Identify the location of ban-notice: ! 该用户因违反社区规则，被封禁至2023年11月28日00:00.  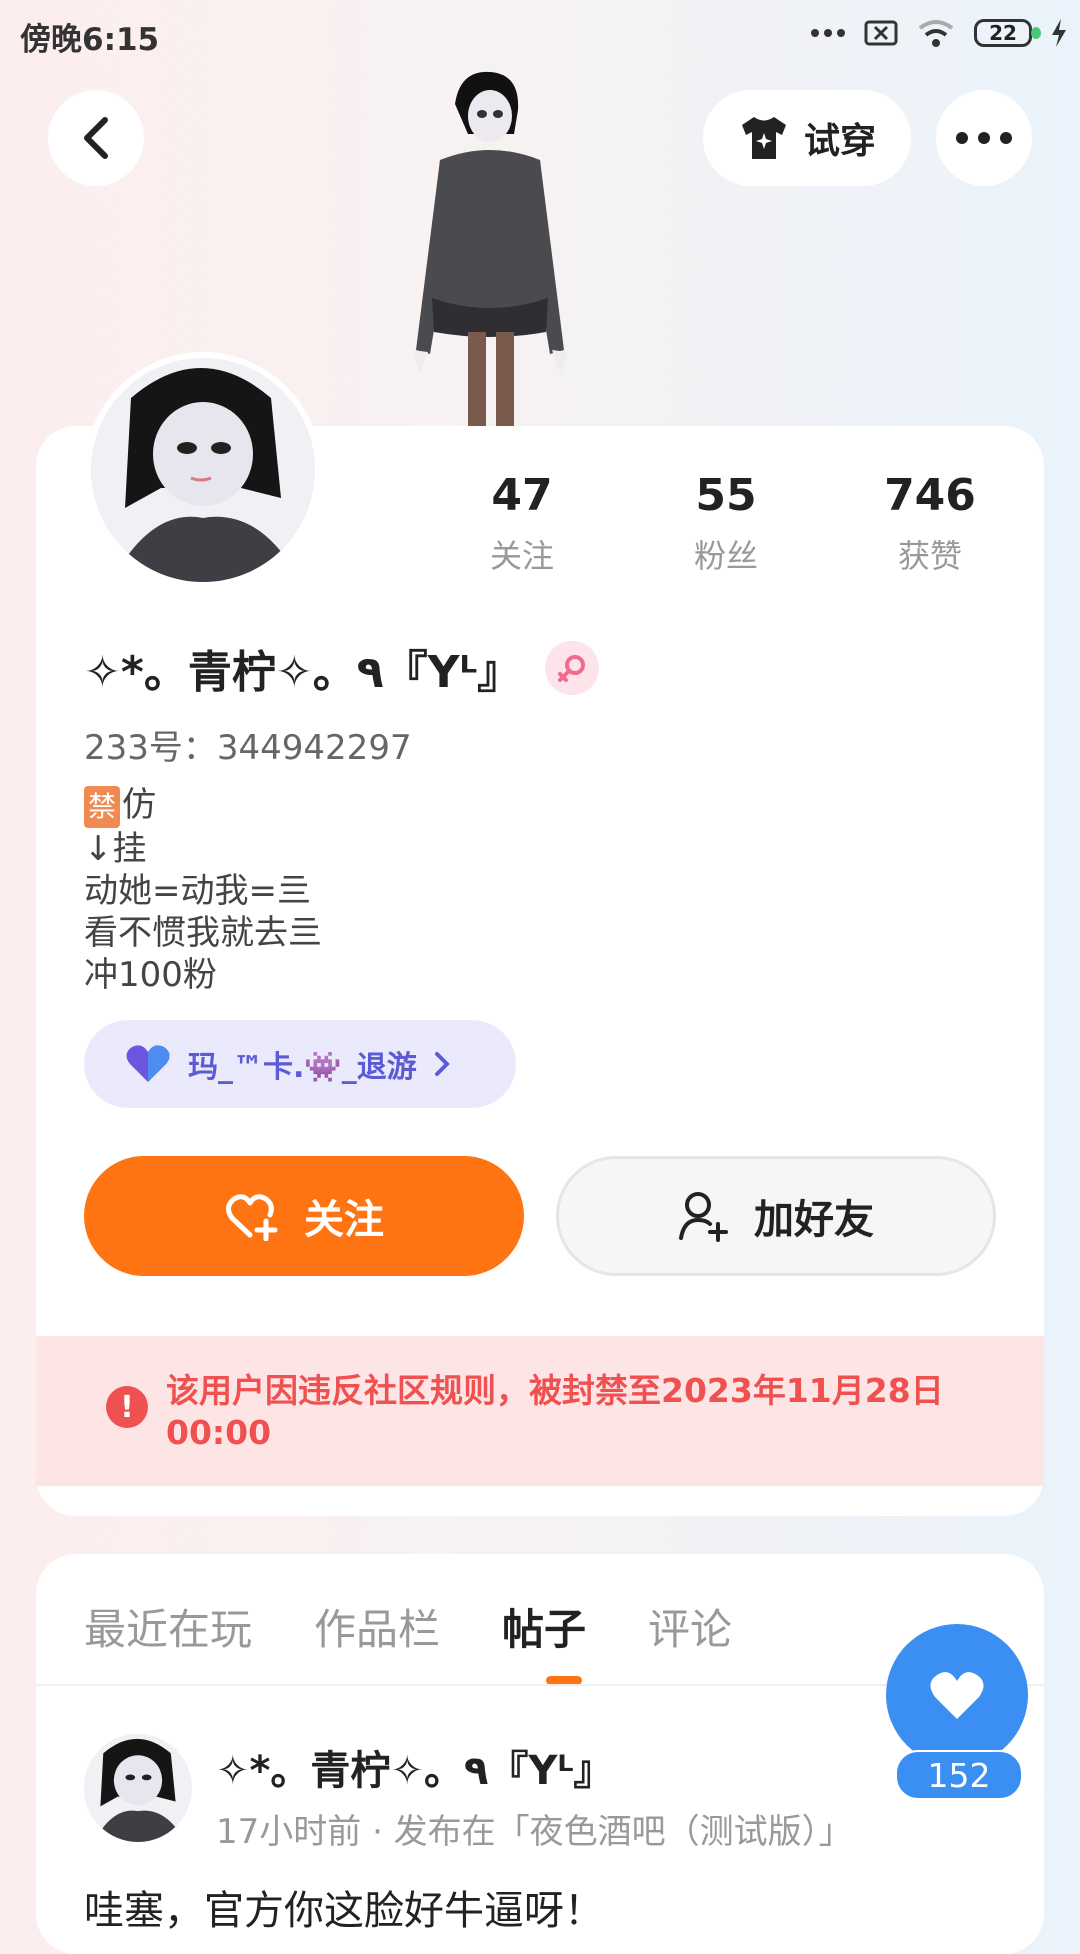
(540, 1411).